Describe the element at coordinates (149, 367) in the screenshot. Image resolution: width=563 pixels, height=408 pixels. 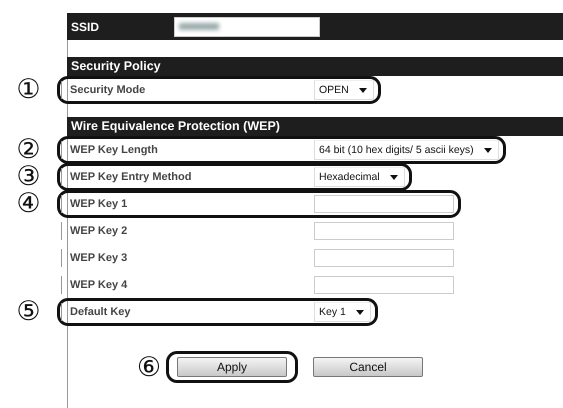
I see `step-number: ⑥` at that location.